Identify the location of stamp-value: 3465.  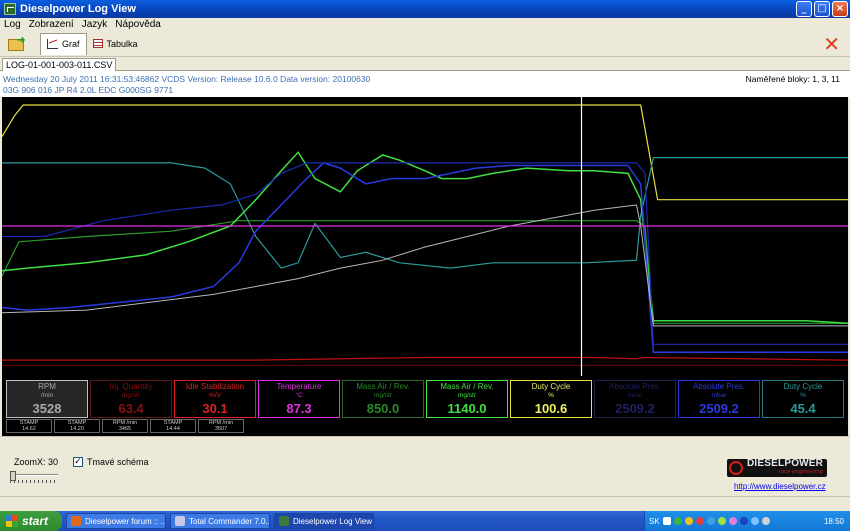
(125, 429).